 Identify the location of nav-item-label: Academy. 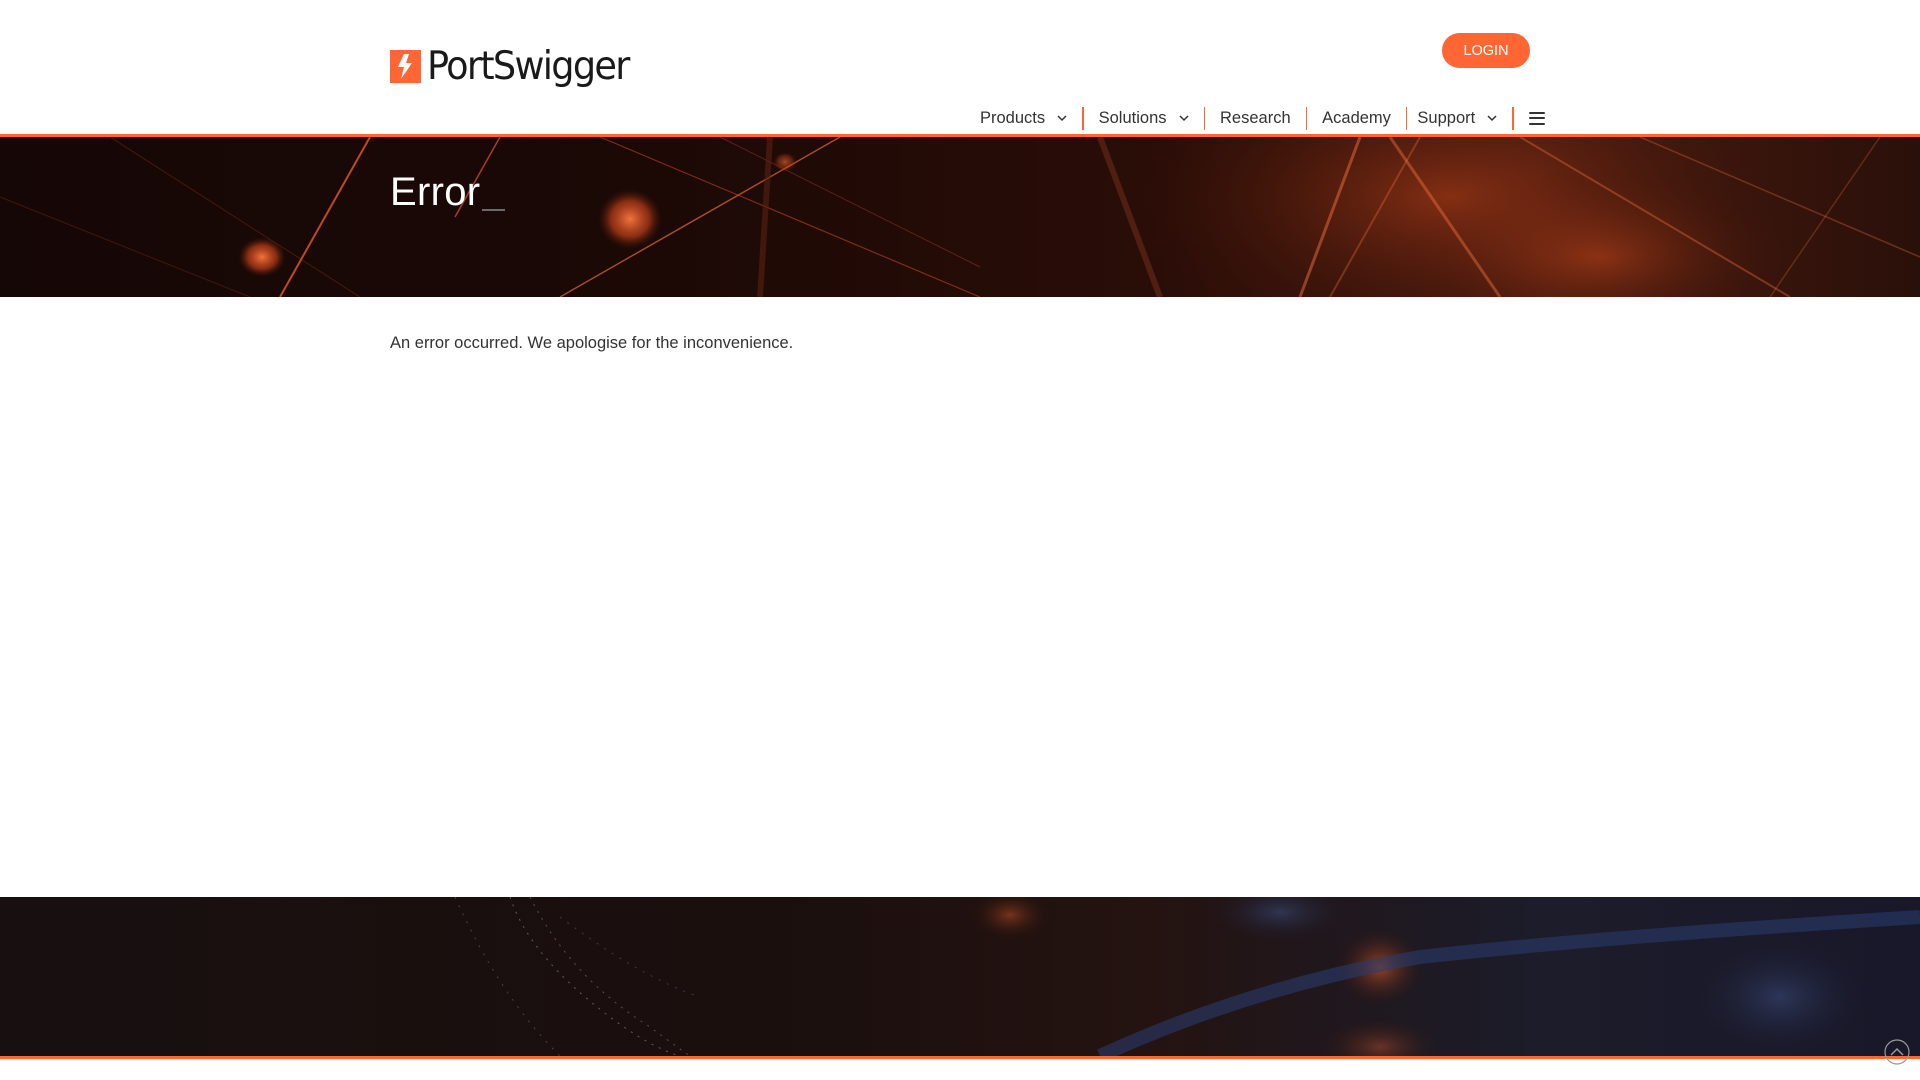
(1356, 117).